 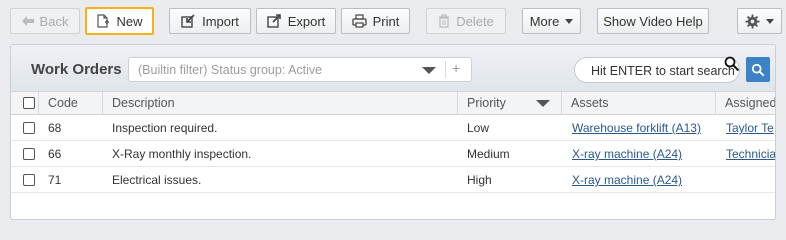 What do you see at coordinates (636, 128) in the screenshot?
I see `asset-link: Warehouse forklift (A13)` at bounding box center [636, 128].